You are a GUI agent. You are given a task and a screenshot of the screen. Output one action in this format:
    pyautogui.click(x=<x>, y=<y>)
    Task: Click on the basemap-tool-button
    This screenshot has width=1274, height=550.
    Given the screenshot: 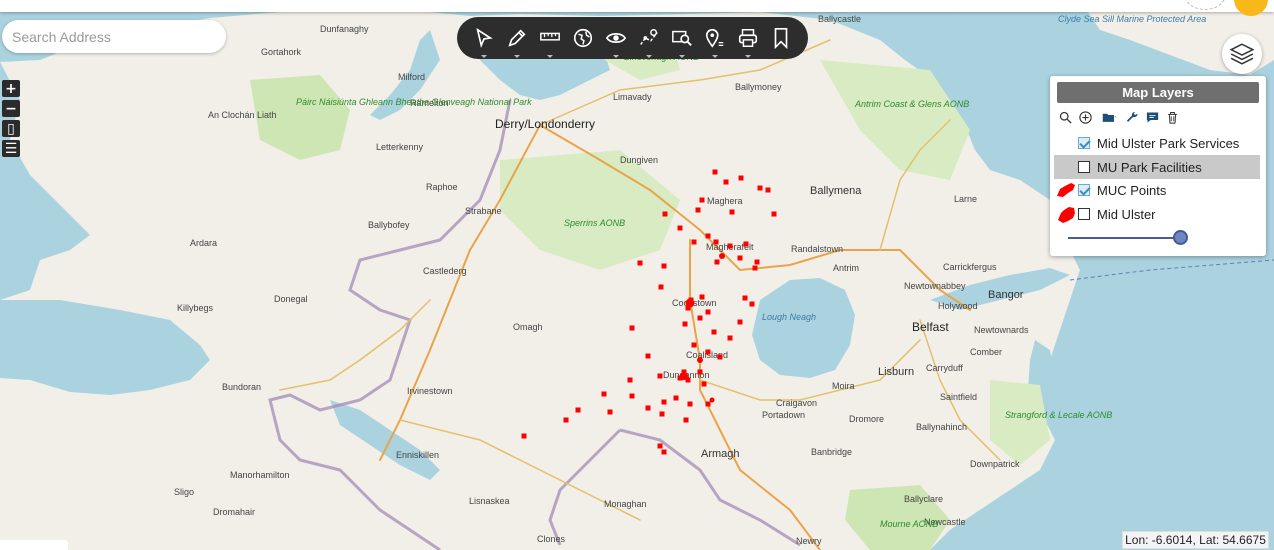 What is the action you would take?
    pyautogui.click(x=583, y=38)
    